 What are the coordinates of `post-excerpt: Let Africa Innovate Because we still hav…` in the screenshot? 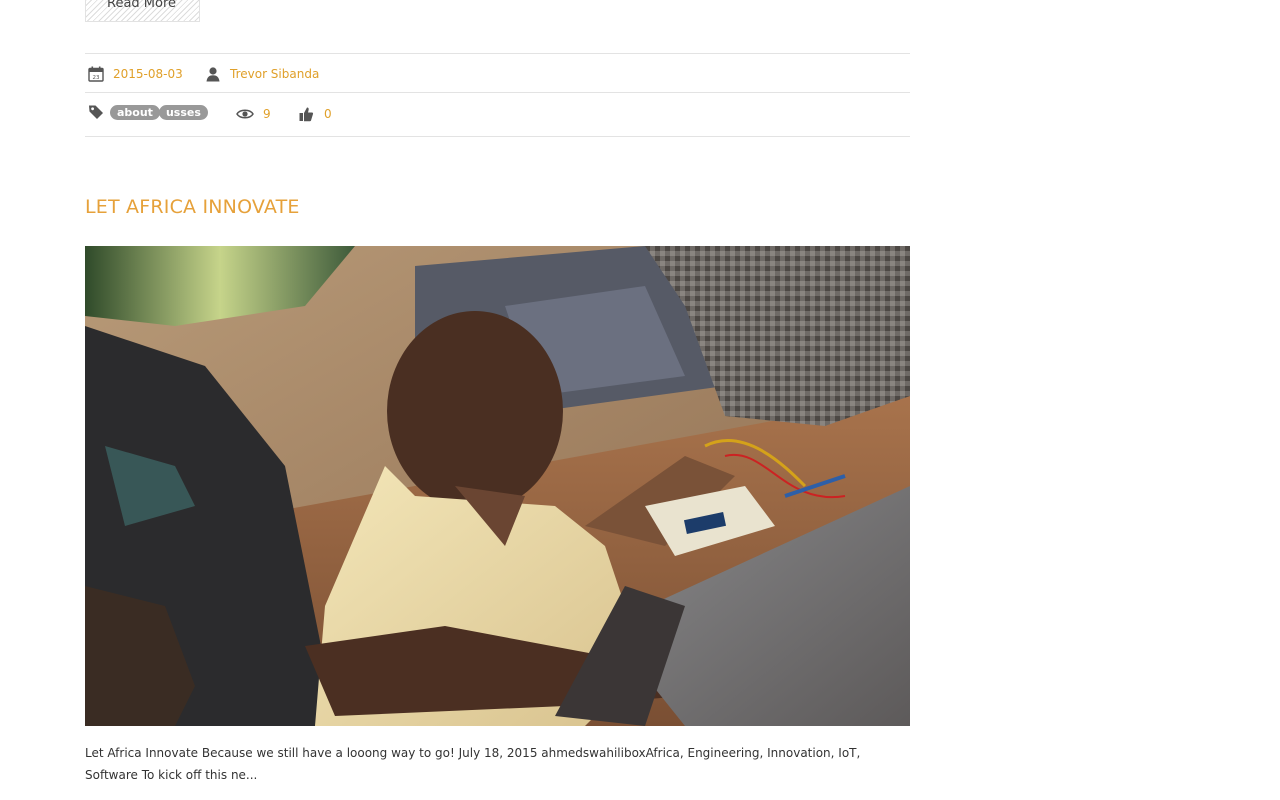 It's located at (473, 764).